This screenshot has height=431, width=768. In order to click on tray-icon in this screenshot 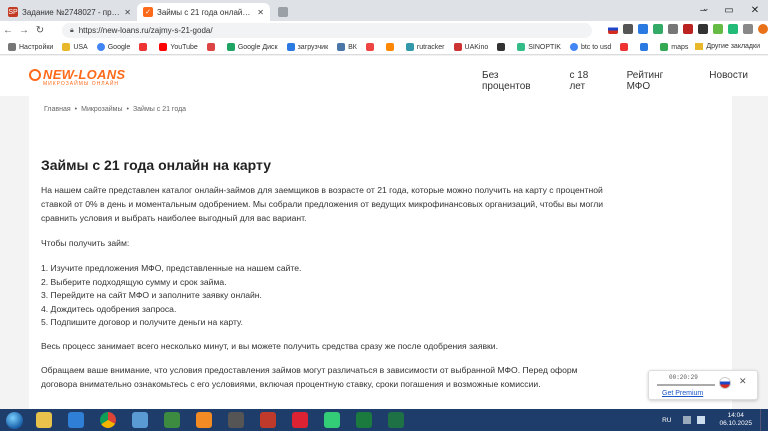, I will do `click(687, 420)`.